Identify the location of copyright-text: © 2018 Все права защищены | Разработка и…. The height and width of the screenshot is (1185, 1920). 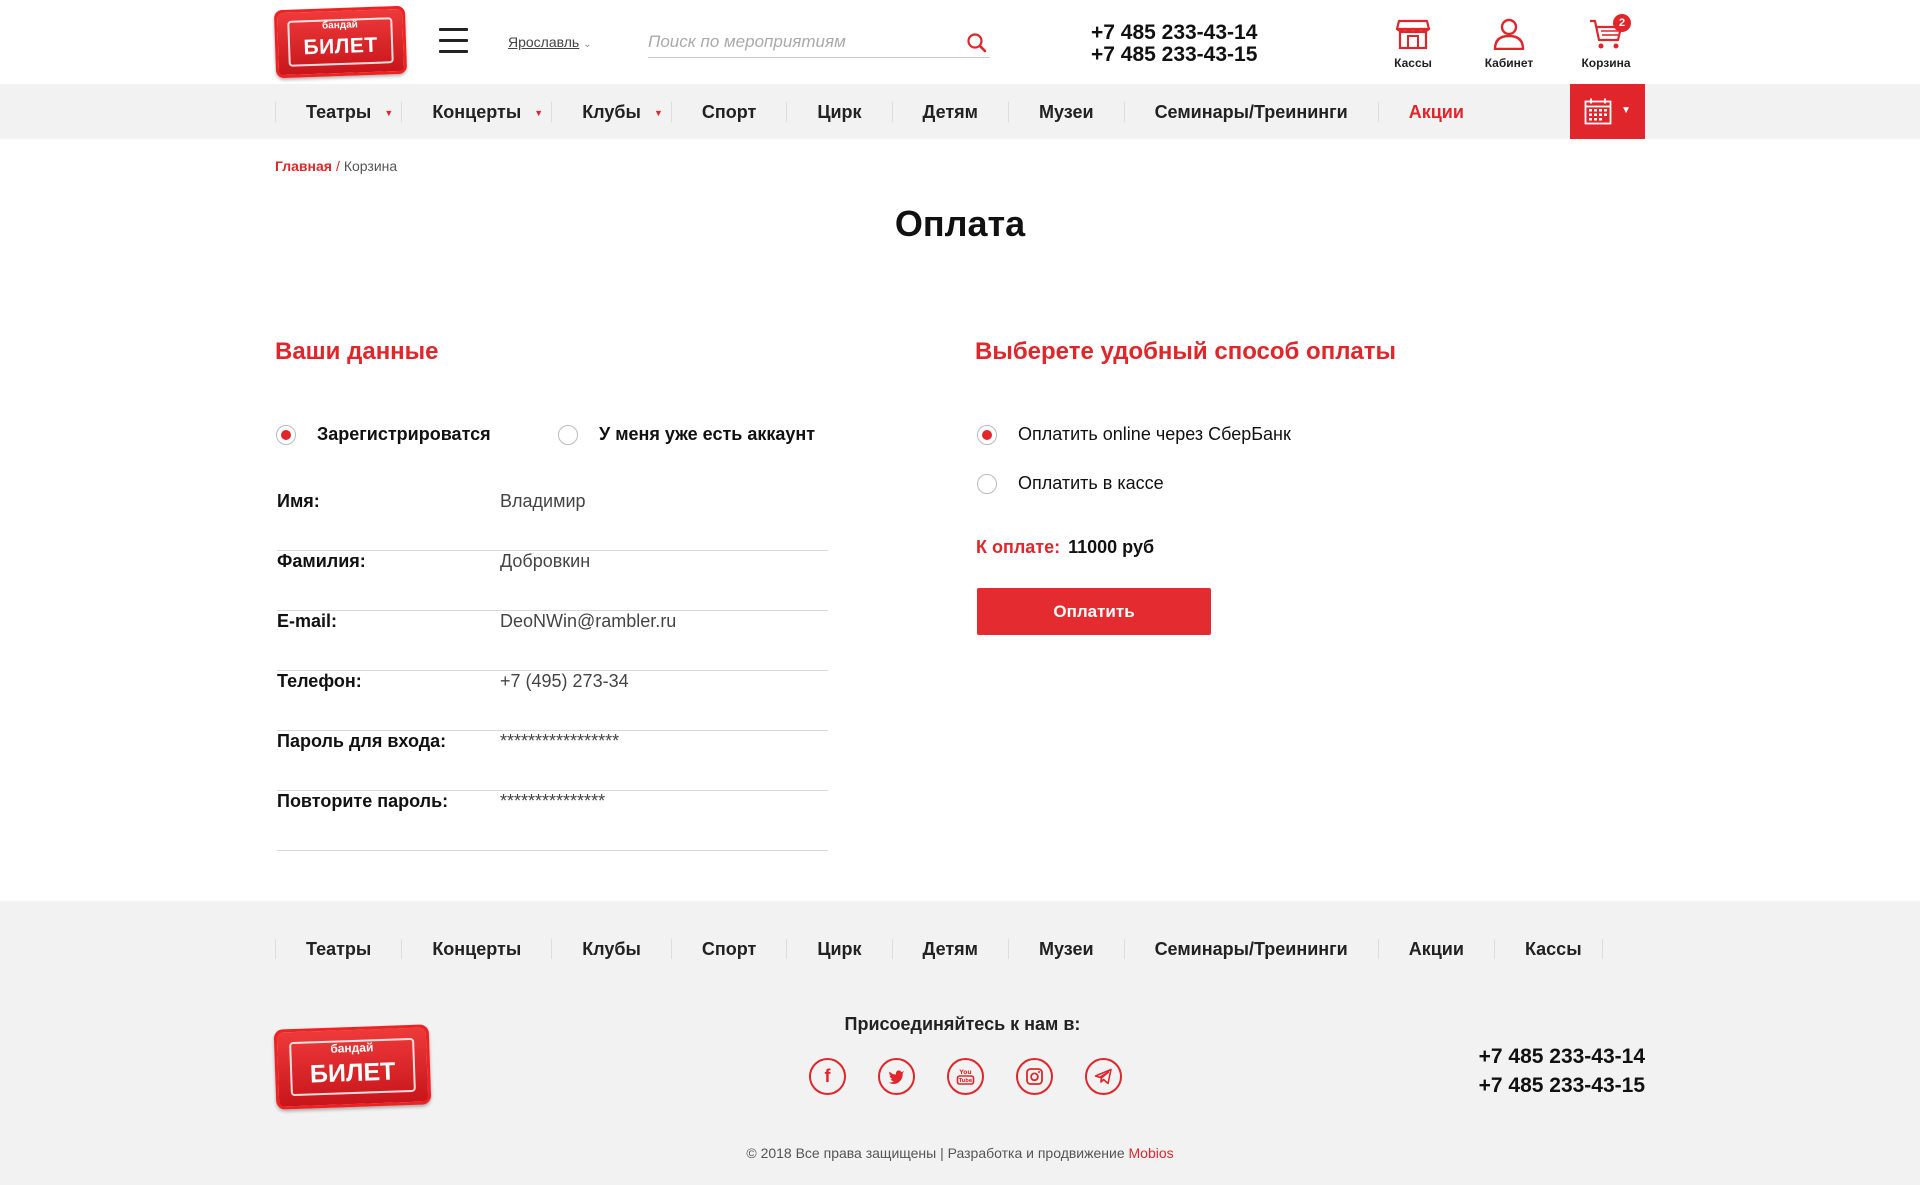
(935, 1153).